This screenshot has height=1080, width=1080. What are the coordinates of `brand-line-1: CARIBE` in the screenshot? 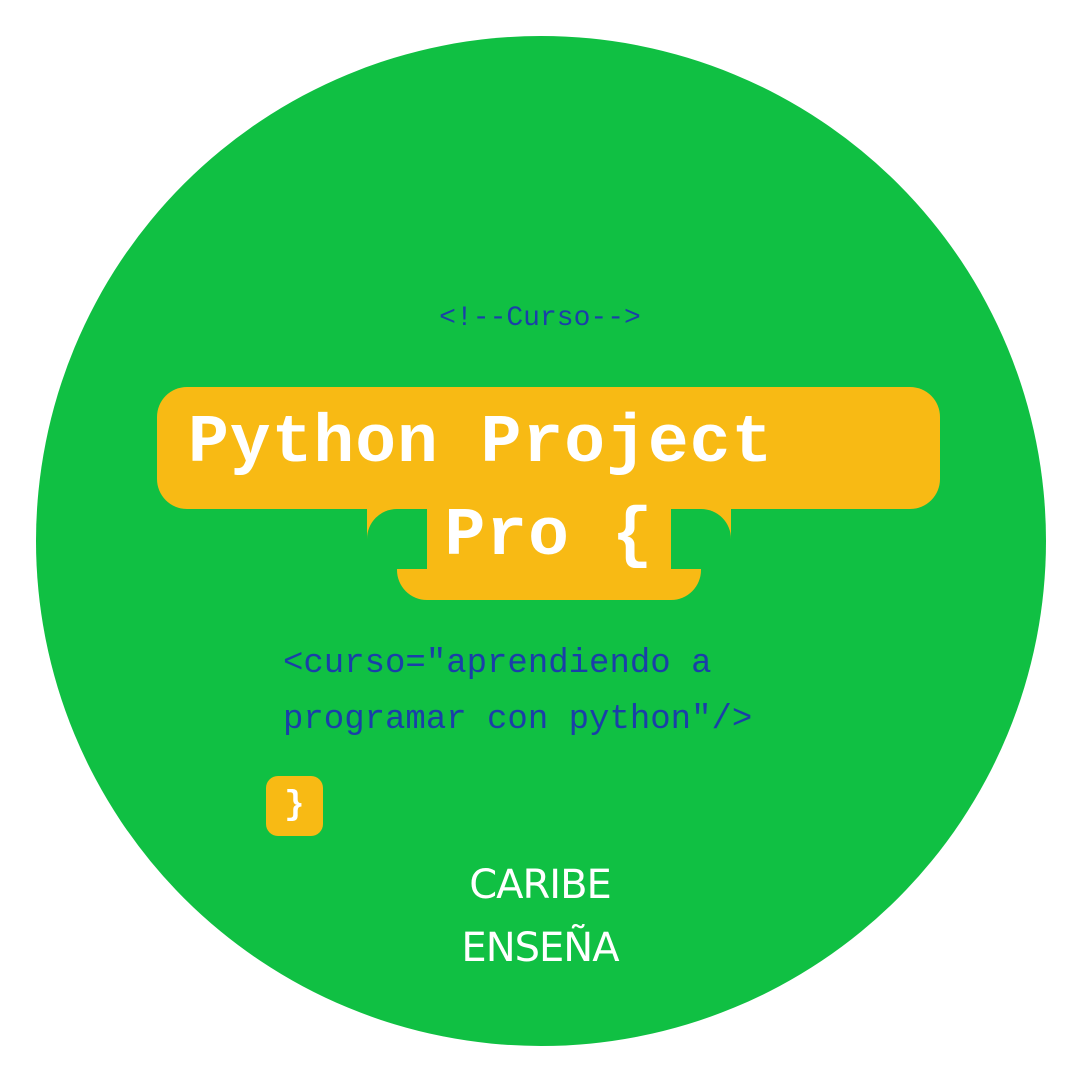 It's located at (540, 885).